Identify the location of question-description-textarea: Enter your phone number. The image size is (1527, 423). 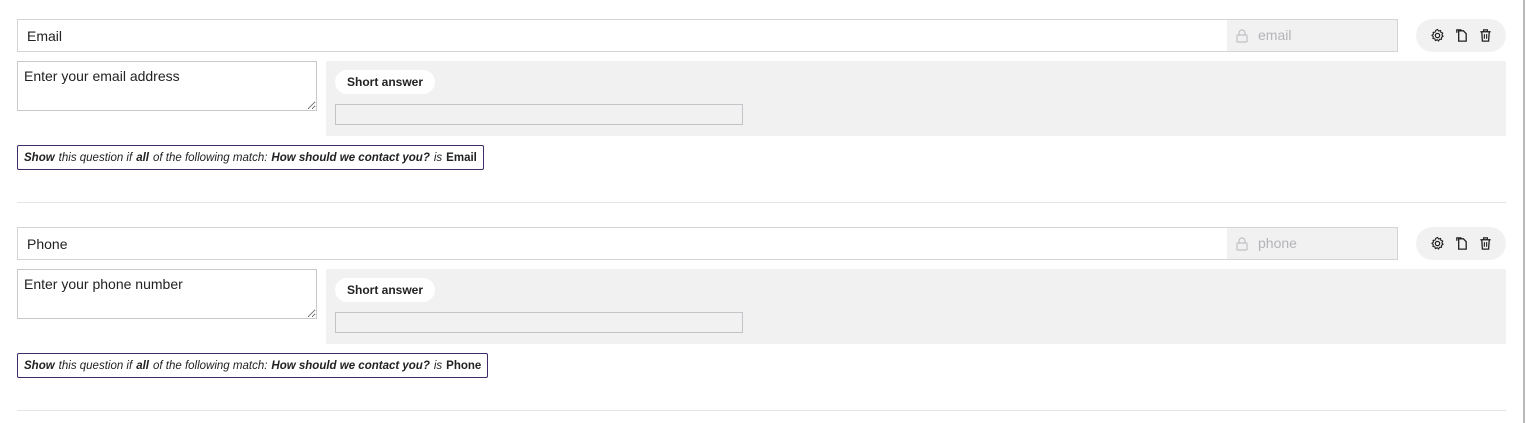
(167, 294).